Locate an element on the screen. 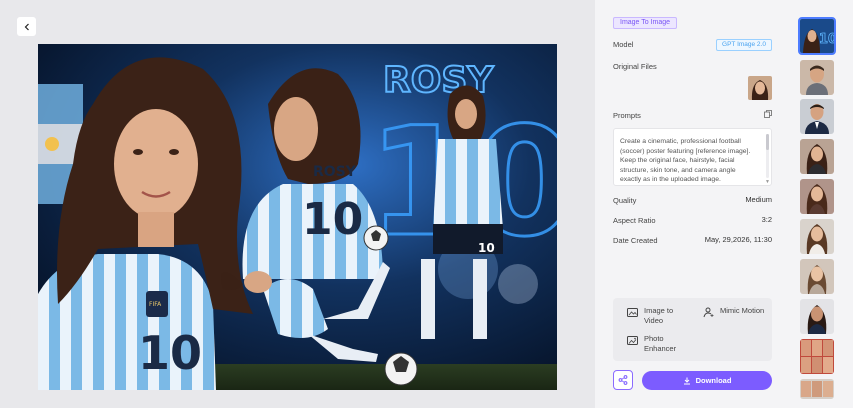  mimic-motion-label: Mimic Motion is located at coordinates (742, 310).